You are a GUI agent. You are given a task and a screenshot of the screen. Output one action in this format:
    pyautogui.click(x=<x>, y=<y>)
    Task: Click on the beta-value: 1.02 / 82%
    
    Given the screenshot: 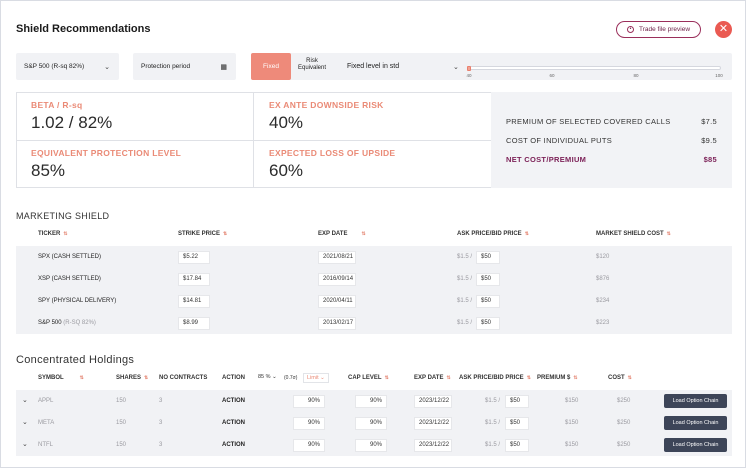 What is the action you would take?
    pyautogui.click(x=72, y=122)
    